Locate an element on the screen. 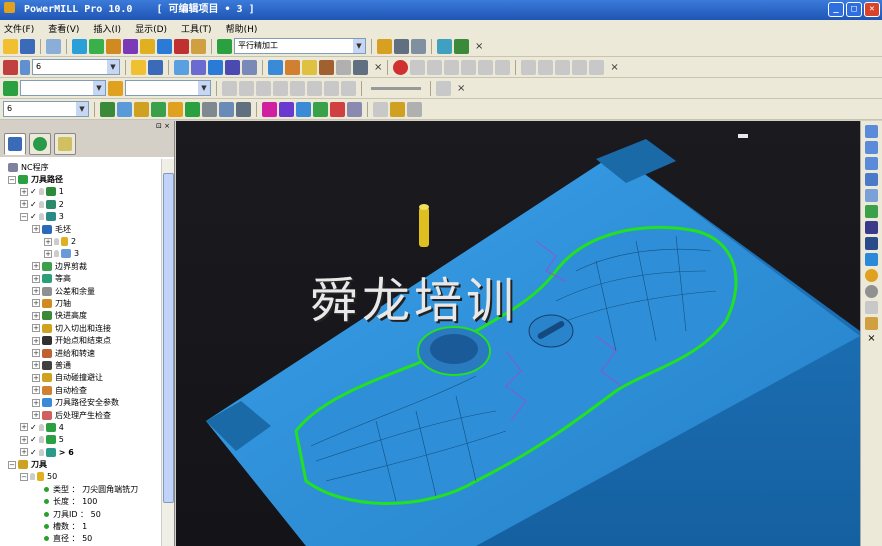  minimize-button: _ is located at coordinates (836, 9).